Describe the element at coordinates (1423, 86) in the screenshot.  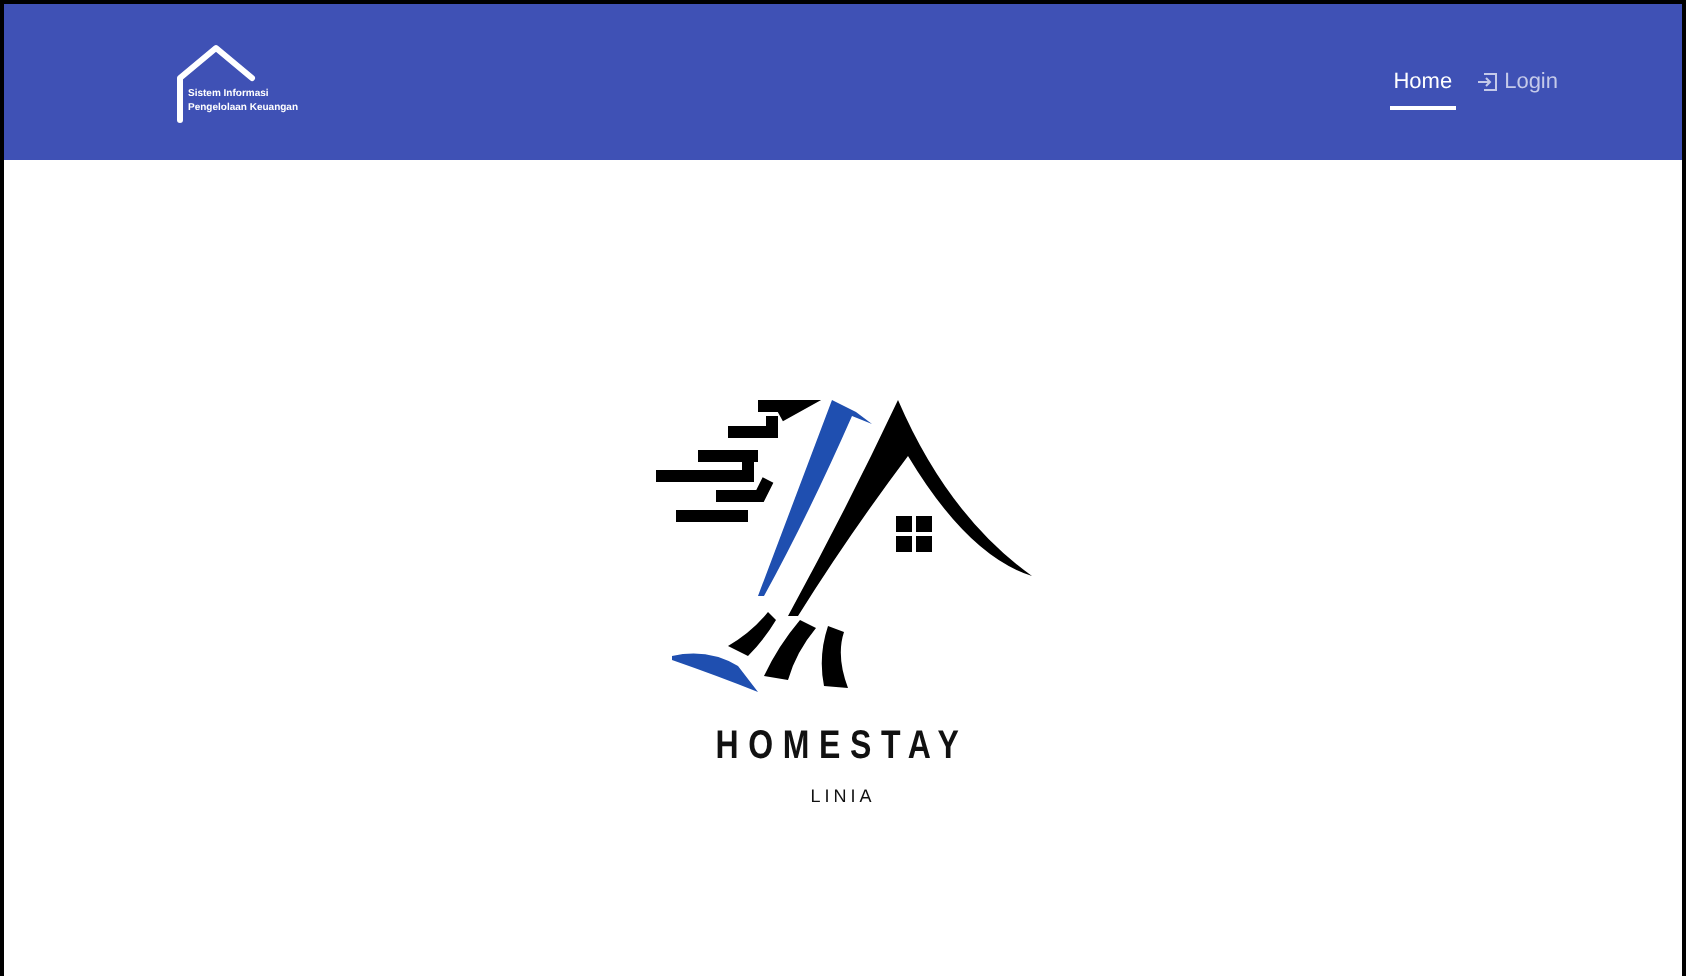
I see `nav-link: Home` at that location.